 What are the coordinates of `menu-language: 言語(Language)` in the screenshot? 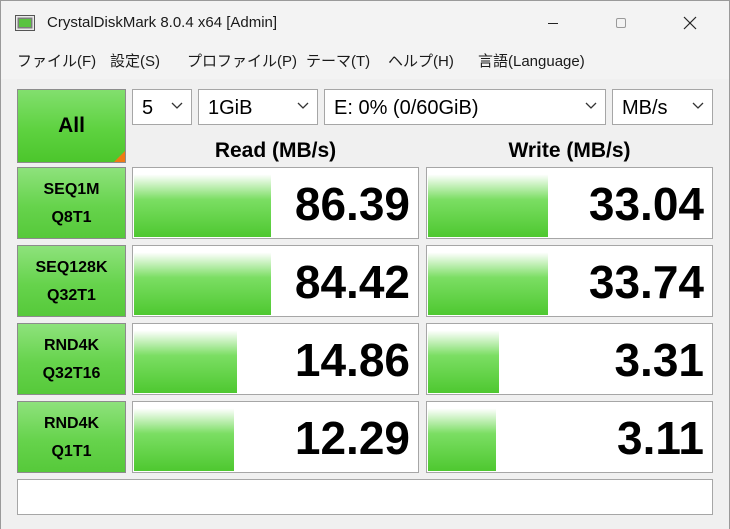 It's located at (531, 62).